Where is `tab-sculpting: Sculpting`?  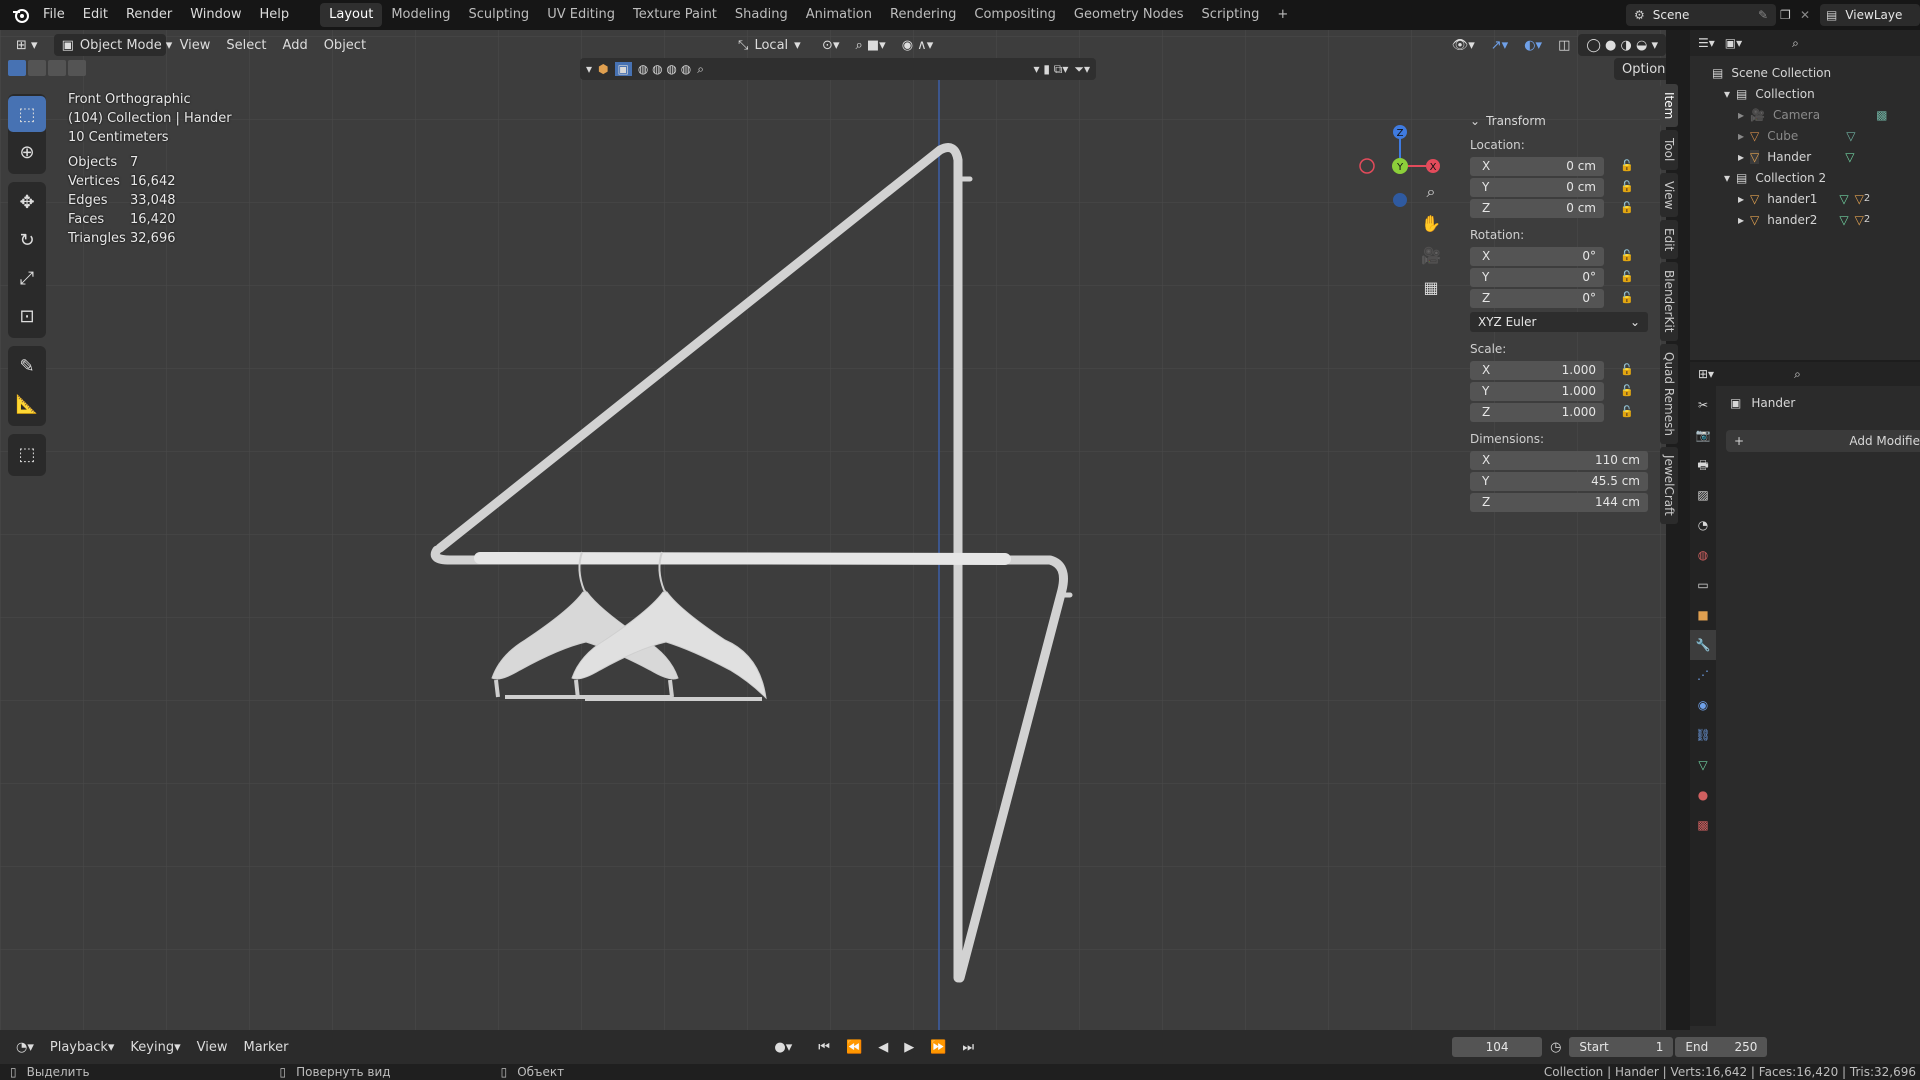 tab-sculpting: Sculpting is located at coordinates (498, 15).